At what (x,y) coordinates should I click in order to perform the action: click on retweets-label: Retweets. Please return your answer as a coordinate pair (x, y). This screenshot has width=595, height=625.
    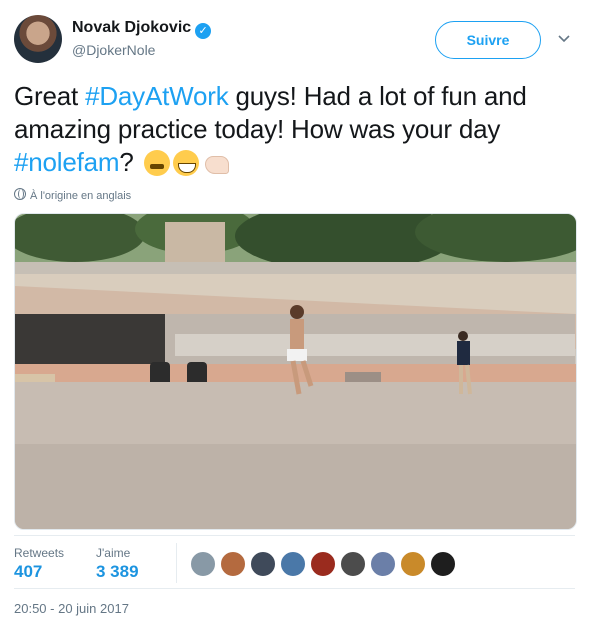
    Looking at the image, I should click on (39, 553).